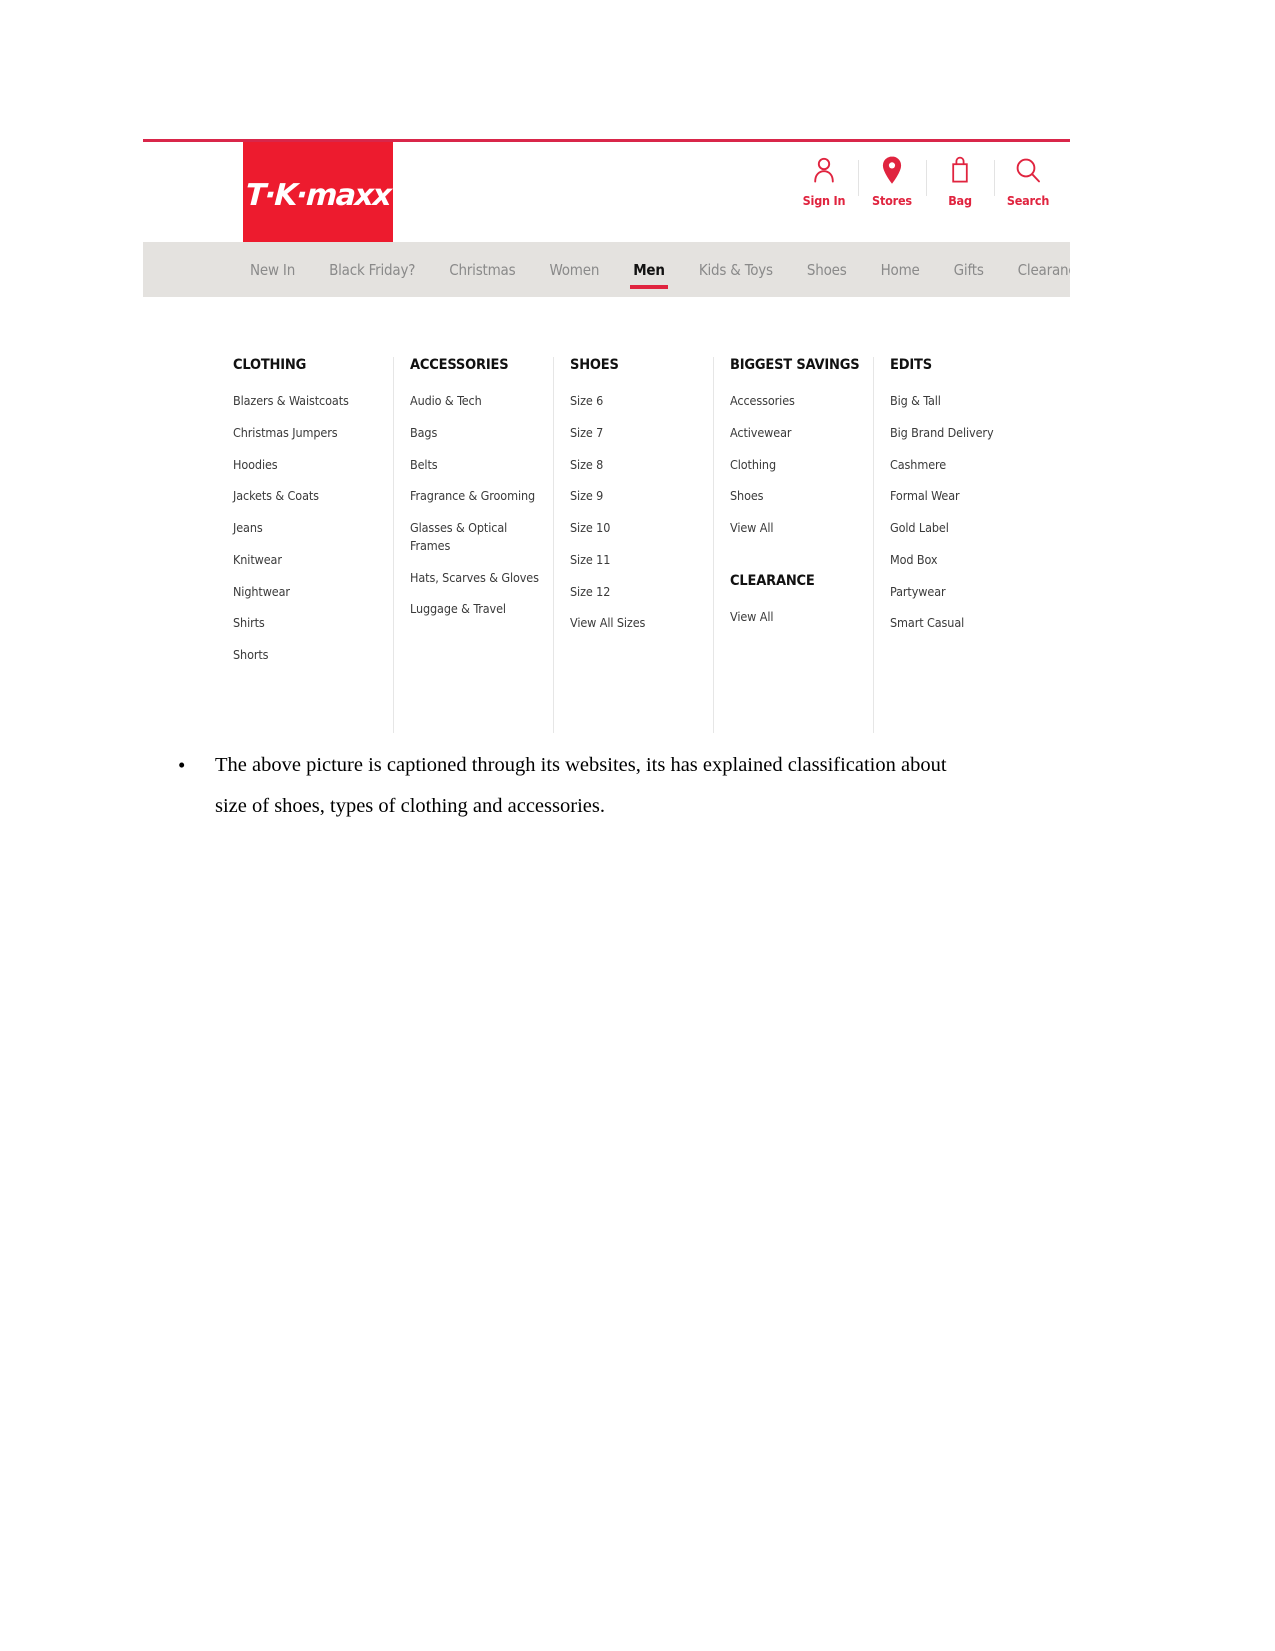 This screenshot has width=1275, height=1651. Describe the element at coordinates (827, 269) in the screenshot. I see `nav-item-shoes: Shoes` at that location.